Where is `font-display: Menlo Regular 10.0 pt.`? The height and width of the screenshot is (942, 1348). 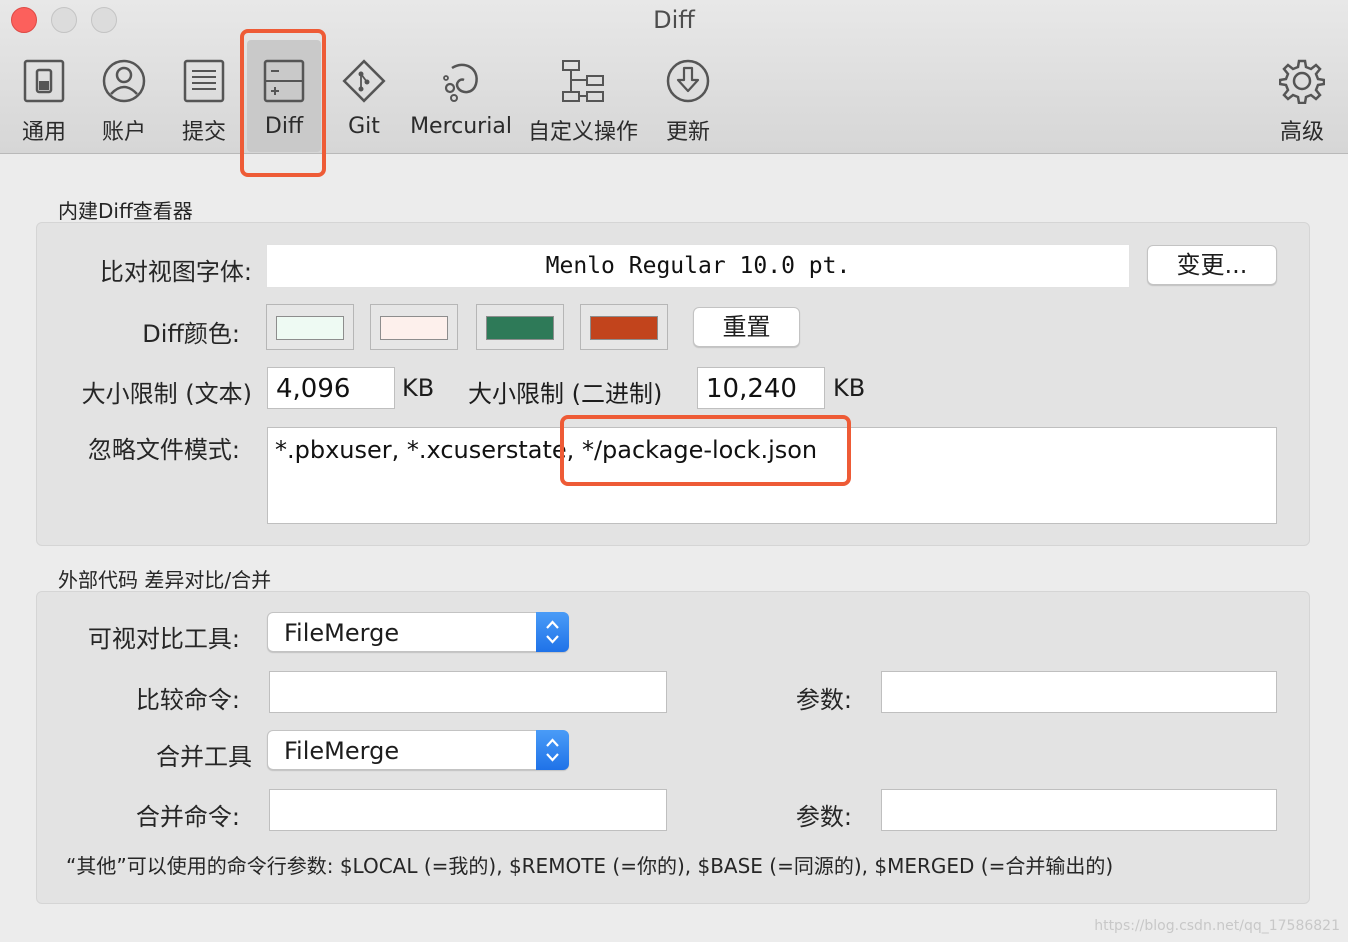 font-display: Menlo Regular 10.0 pt. is located at coordinates (698, 266).